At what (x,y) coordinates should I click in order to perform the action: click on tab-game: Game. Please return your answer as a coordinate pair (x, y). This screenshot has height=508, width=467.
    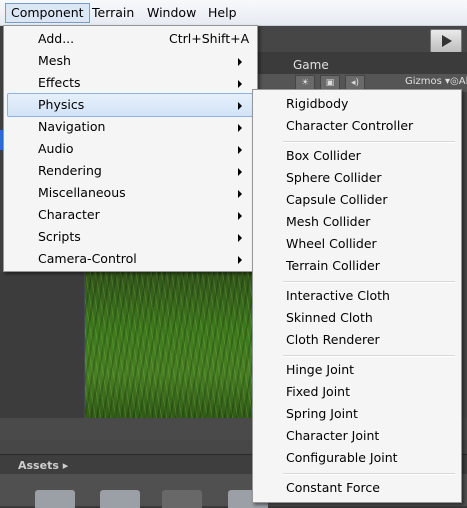
    Looking at the image, I should click on (311, 65).